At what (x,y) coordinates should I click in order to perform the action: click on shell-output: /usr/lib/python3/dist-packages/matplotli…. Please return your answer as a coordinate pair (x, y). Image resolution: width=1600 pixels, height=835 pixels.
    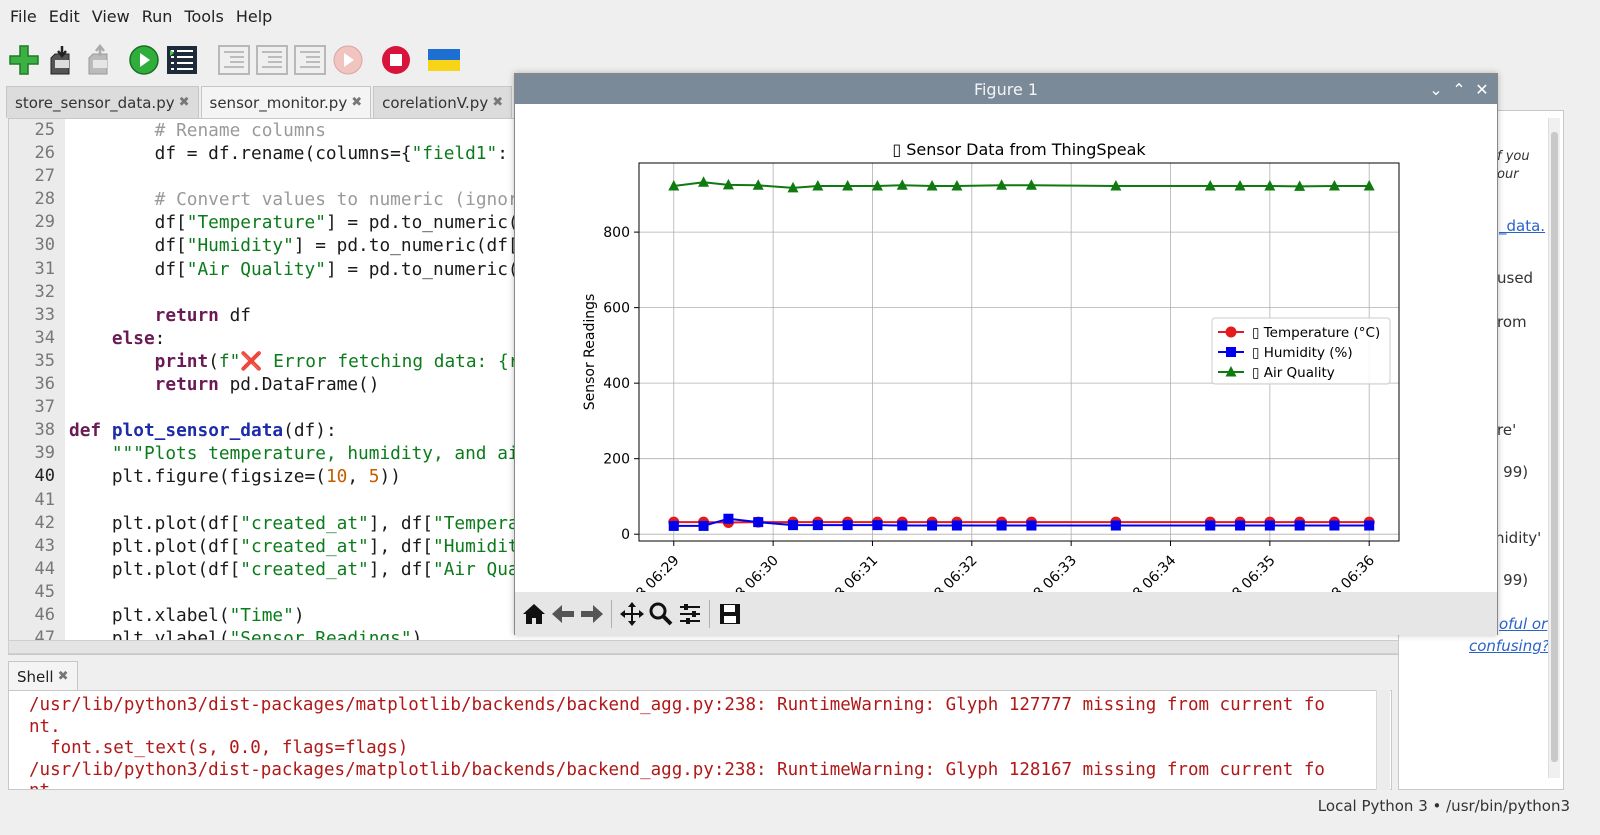
    Looking at the image, I should click on (700, 740).